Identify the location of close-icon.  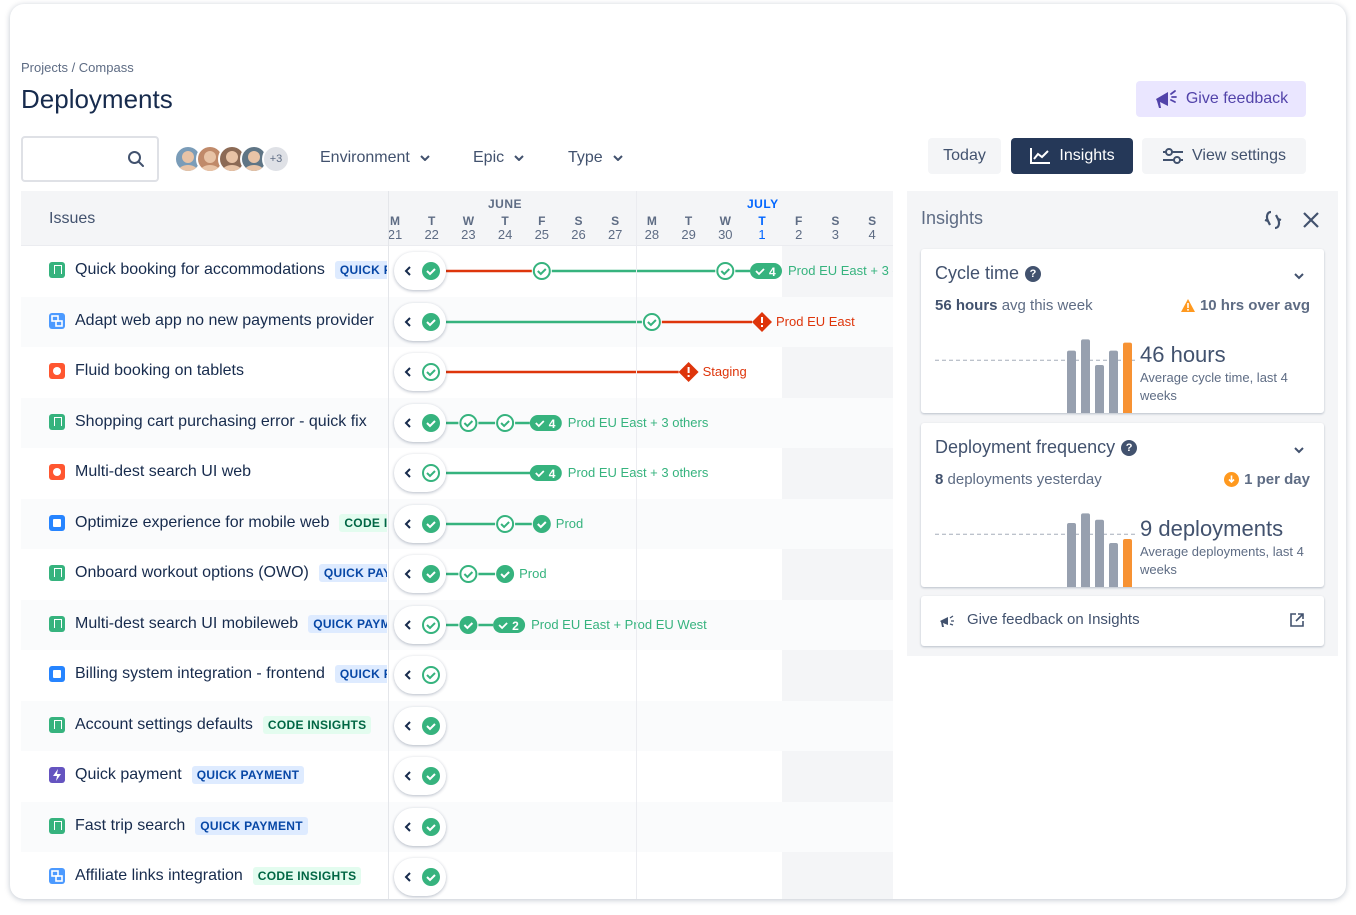
(1311, 220).